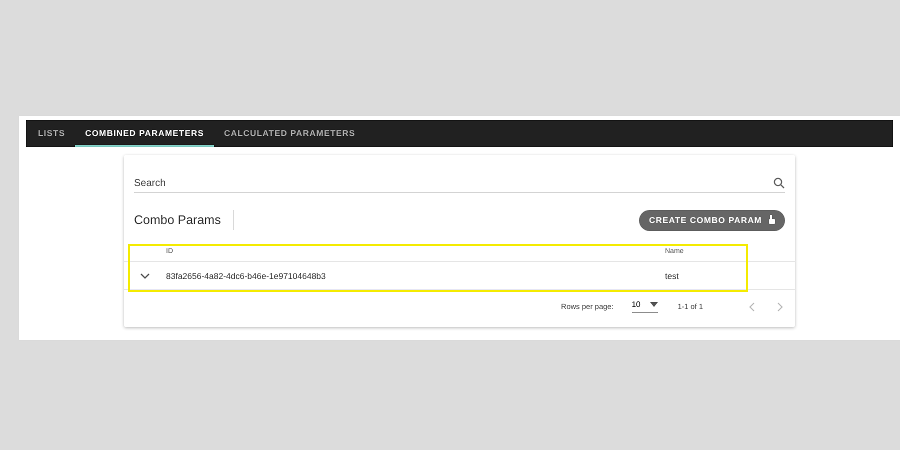 Image resolution: width=900 pixels, height=450 pixels. Describe the element at coordinates (144, 133) in the screenshot. I see `tab: COMBINED PARAMETERS` at that location.